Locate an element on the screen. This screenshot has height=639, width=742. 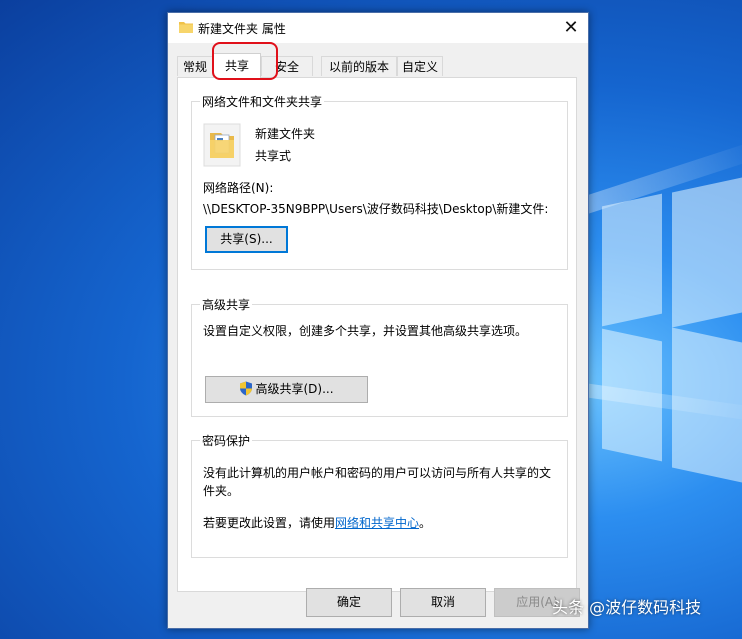
folder-name: 新建文件夹 is located at coordinates (285, 134).